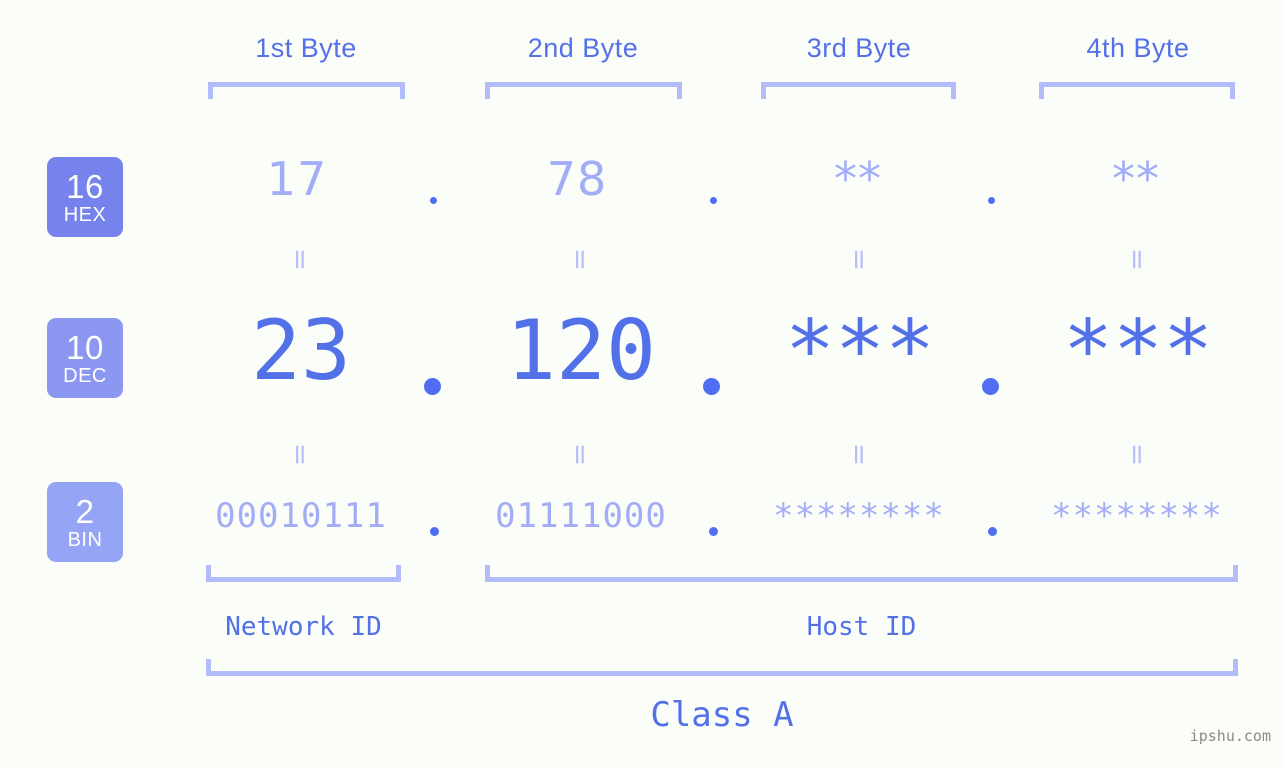 The width and height of the screenshot is (1285, 767). What do you see at coordinates (577, 179) in the screenshot?
I see `hex-byte-2: 78` at bounding box center [577, 179].